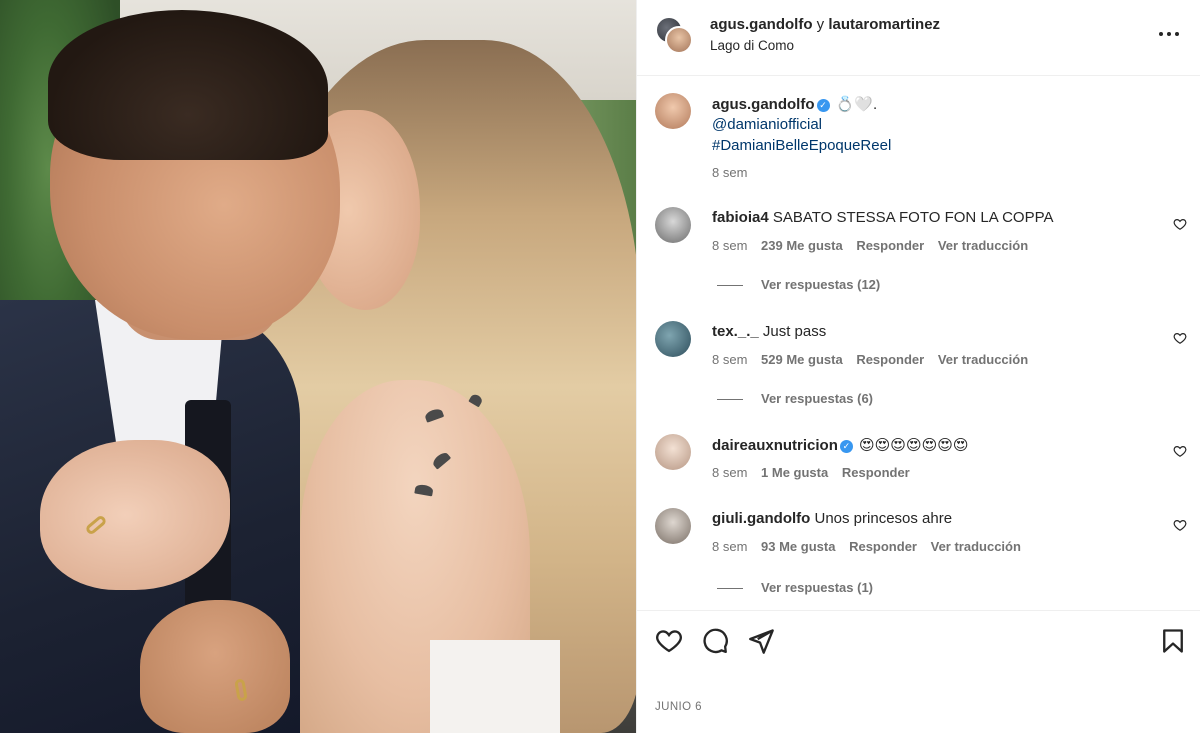 This screenshot has height=733, width=1200. I want to click on caption-line: agus.gandolfo ✓ 💍🤍., so click(794, 104).